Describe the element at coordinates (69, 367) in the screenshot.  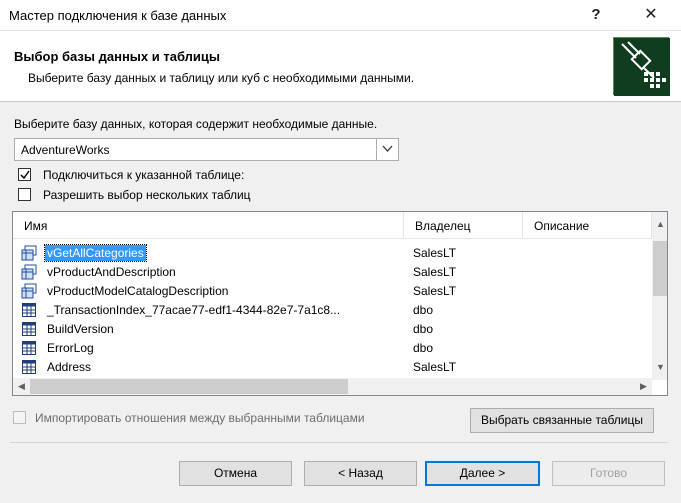
I see `row-name: Address` at that location.